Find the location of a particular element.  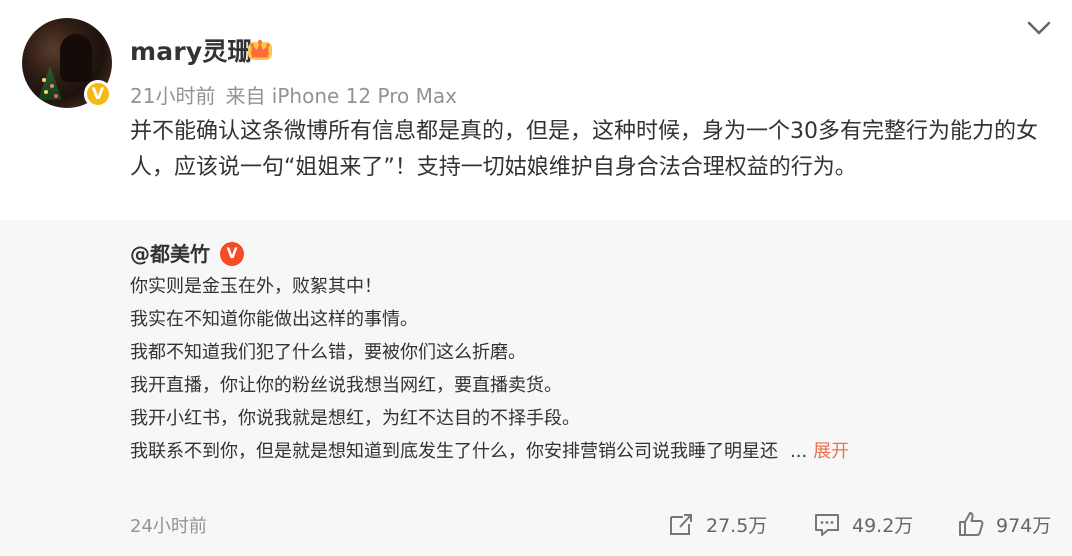

repost-line: 你实则是金玉在外，败絮其中！ is located at coordinates (256, 286).